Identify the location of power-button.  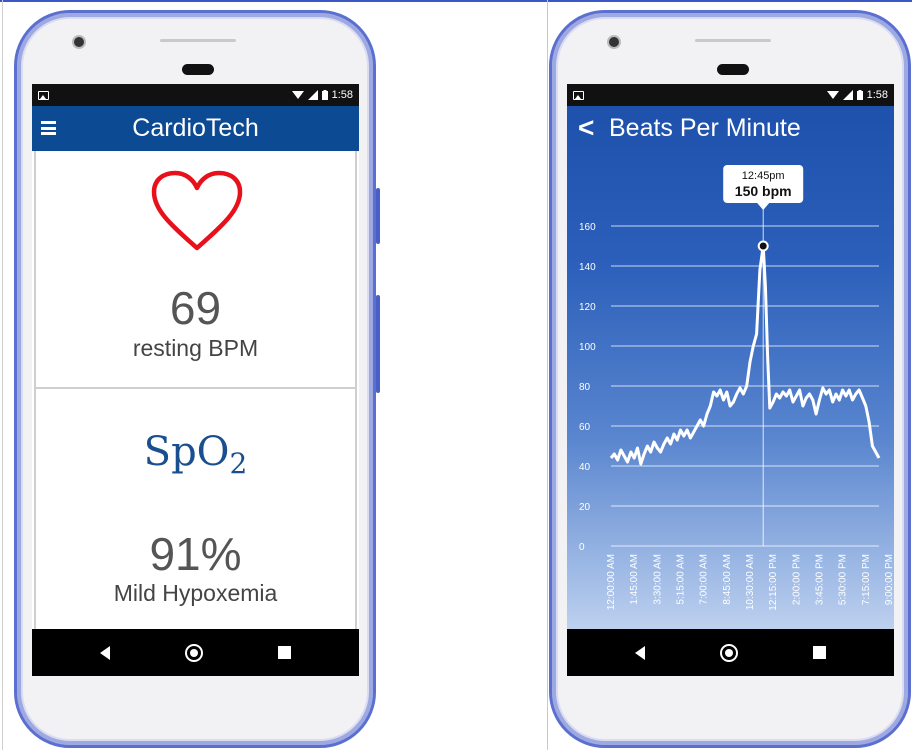
(378, 344).